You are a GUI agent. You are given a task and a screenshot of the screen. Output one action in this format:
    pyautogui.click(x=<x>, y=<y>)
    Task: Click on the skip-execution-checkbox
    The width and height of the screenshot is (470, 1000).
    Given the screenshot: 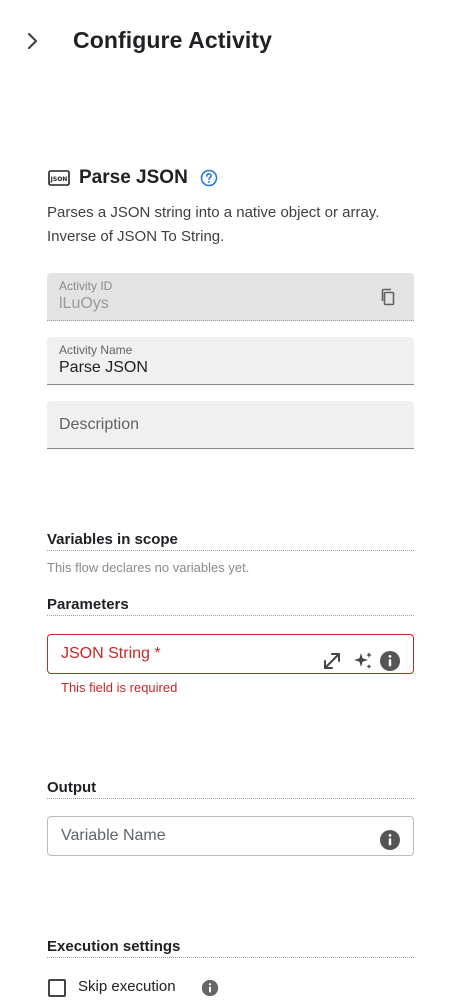 What is the action you would take?
    pyautogui.click(x=57, y=988)
    